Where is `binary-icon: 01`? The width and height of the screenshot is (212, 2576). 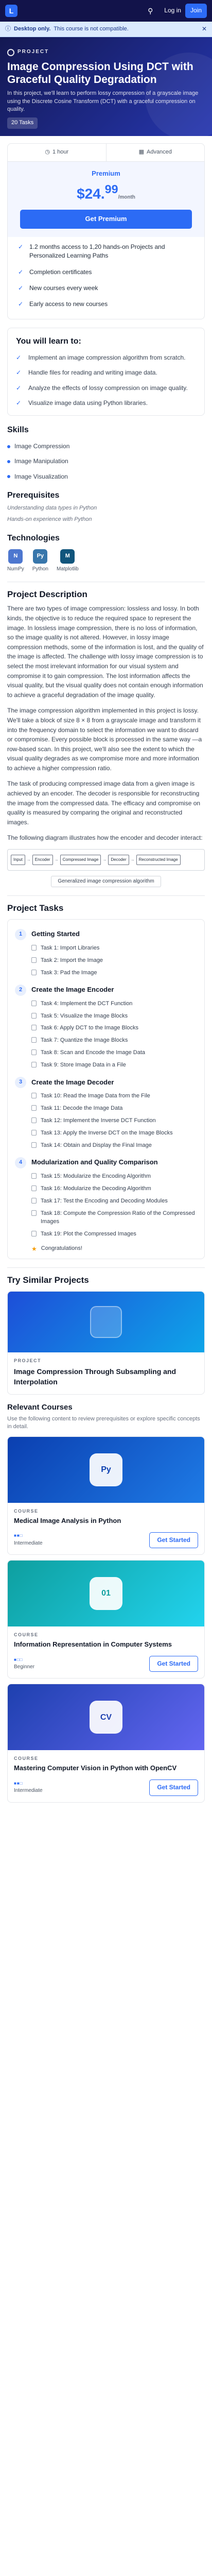 binary-icon: 01 is located at coordinates (106, 1593).